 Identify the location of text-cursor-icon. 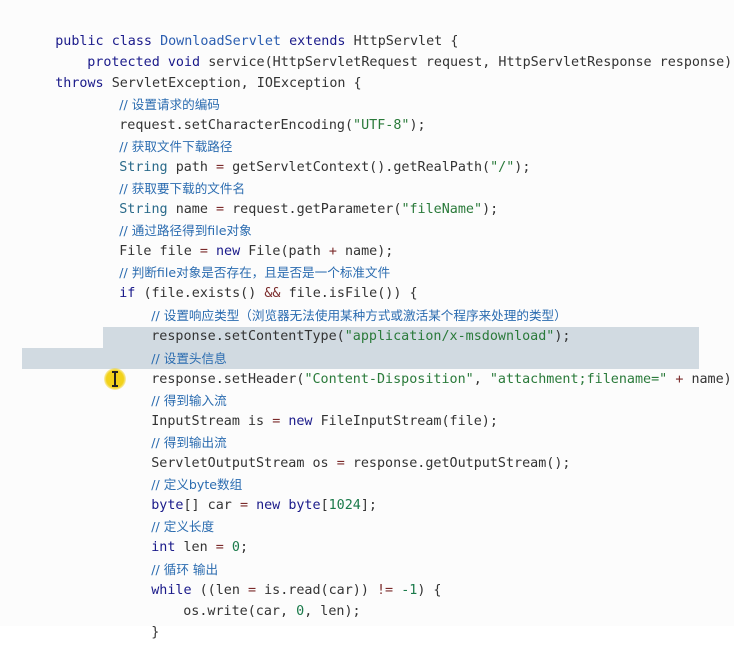
(117, 381).